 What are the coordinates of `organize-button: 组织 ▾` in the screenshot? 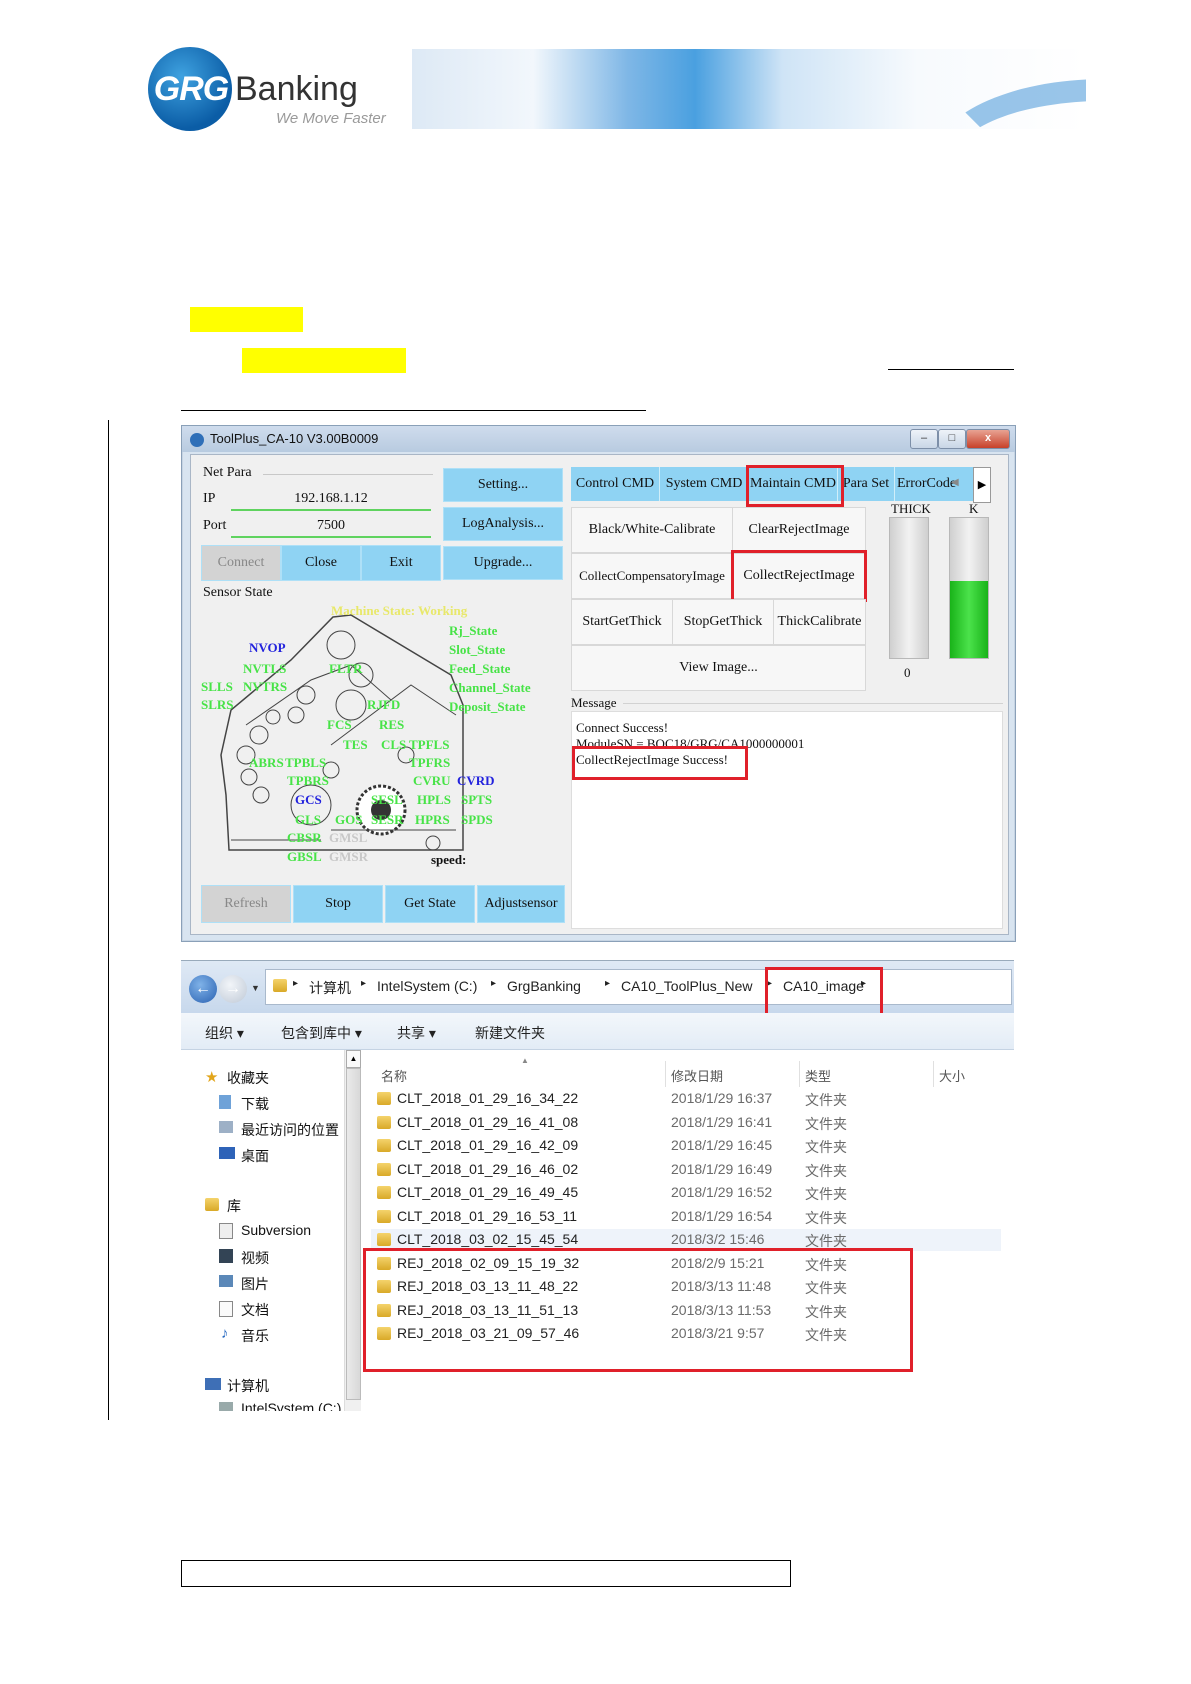 It's located at (224, 1033).